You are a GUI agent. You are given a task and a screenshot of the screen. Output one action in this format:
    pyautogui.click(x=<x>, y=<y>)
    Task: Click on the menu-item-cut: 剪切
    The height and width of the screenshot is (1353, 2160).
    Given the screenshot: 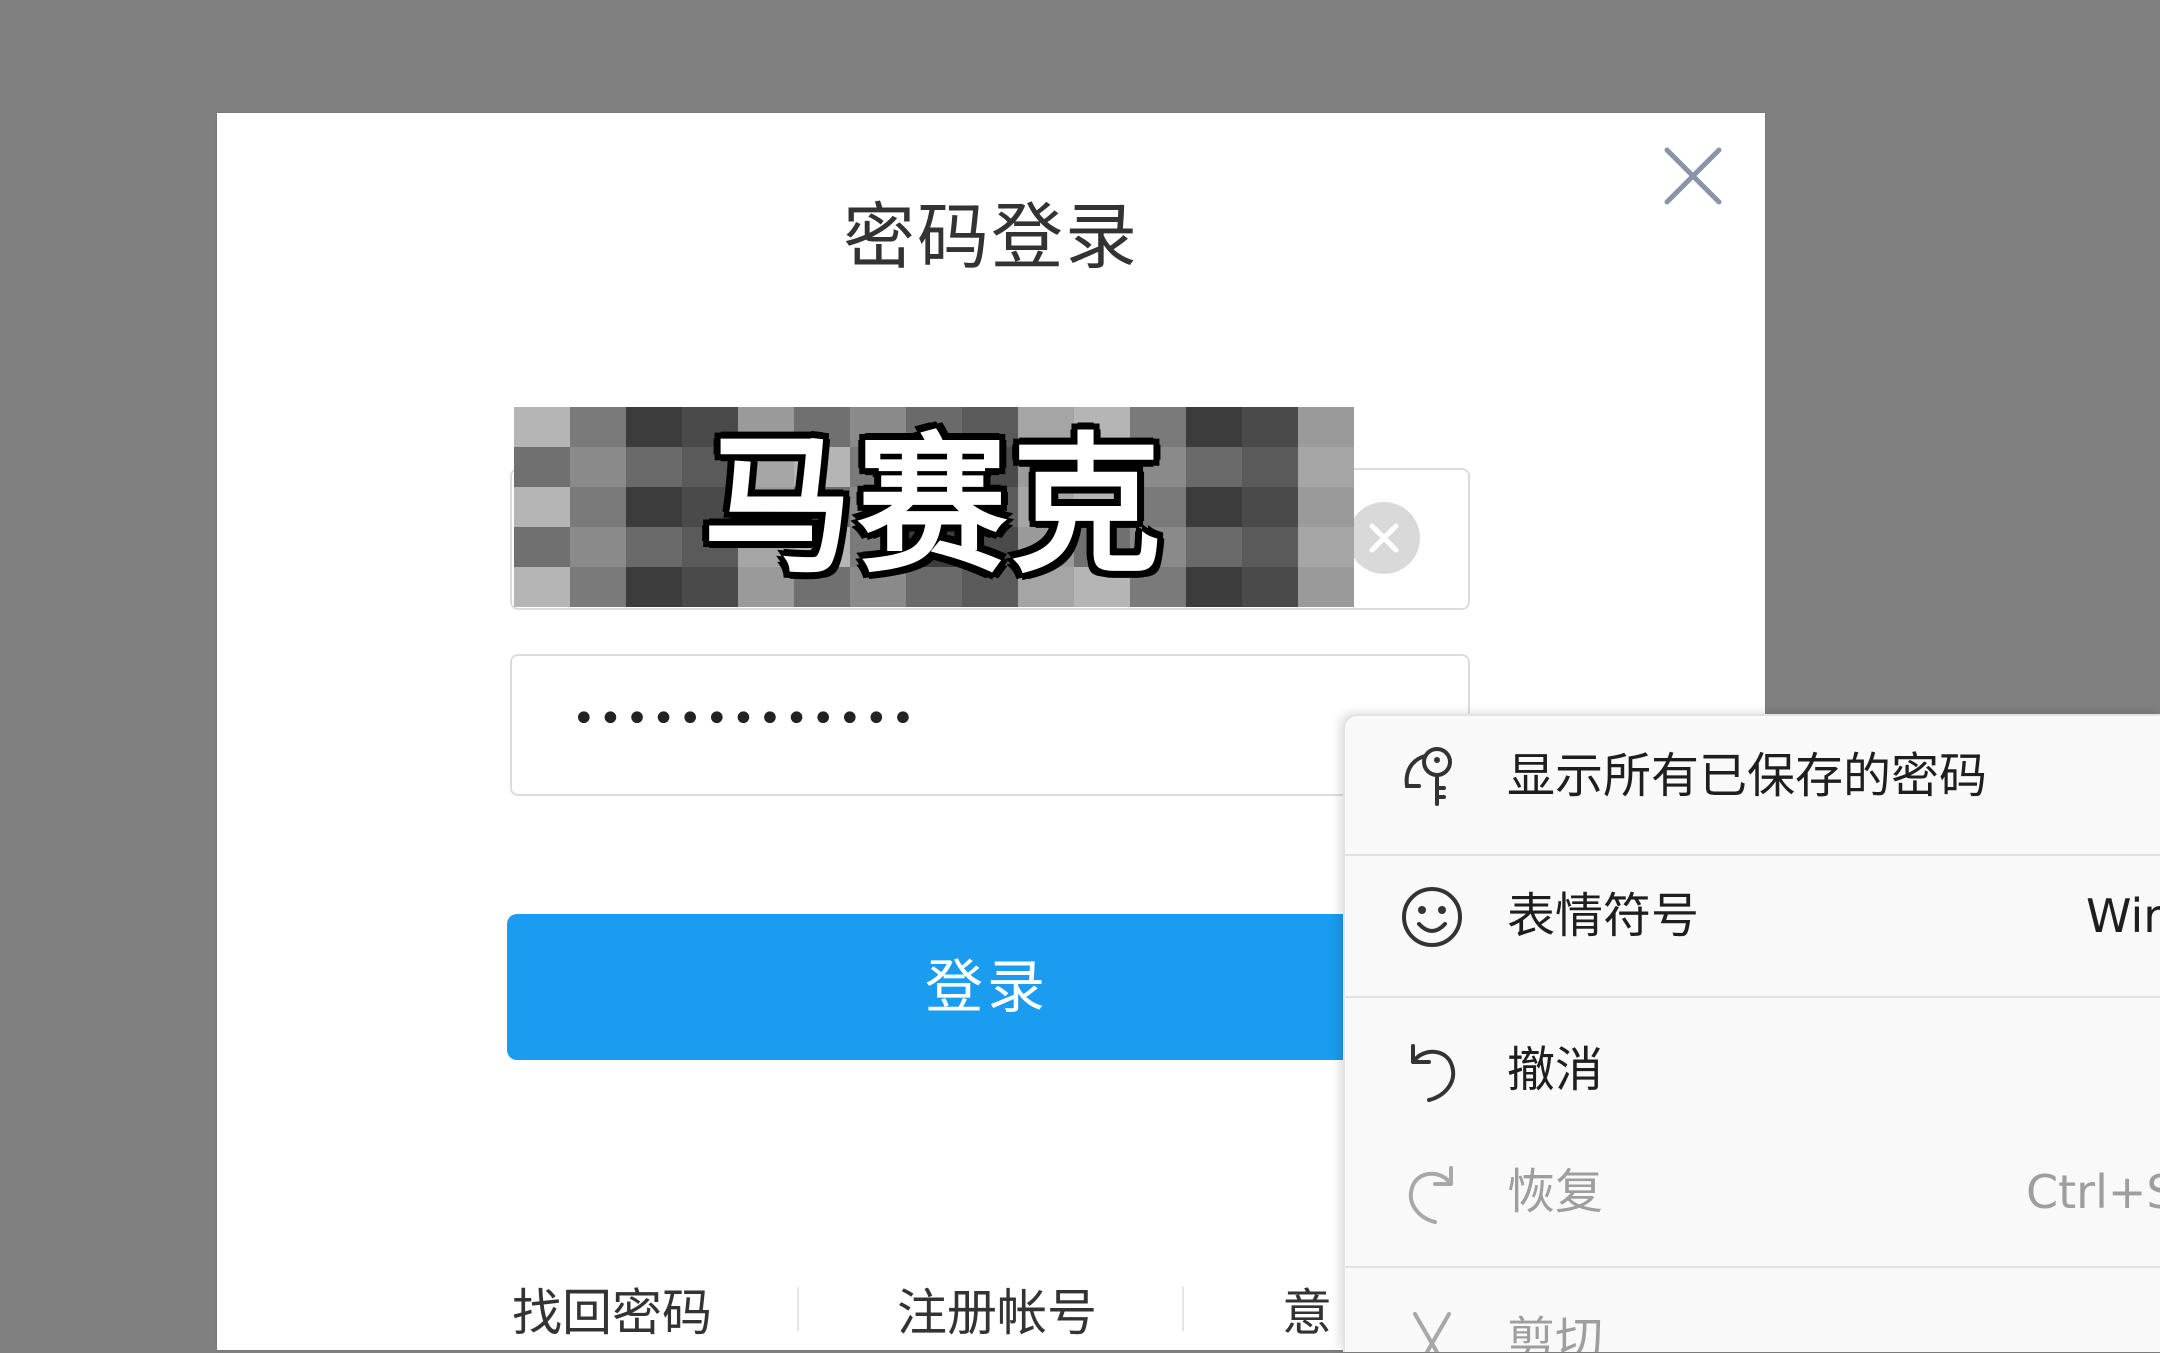 What is the action you would take?
    pyautogui.click(x=1752, y=1316)
    